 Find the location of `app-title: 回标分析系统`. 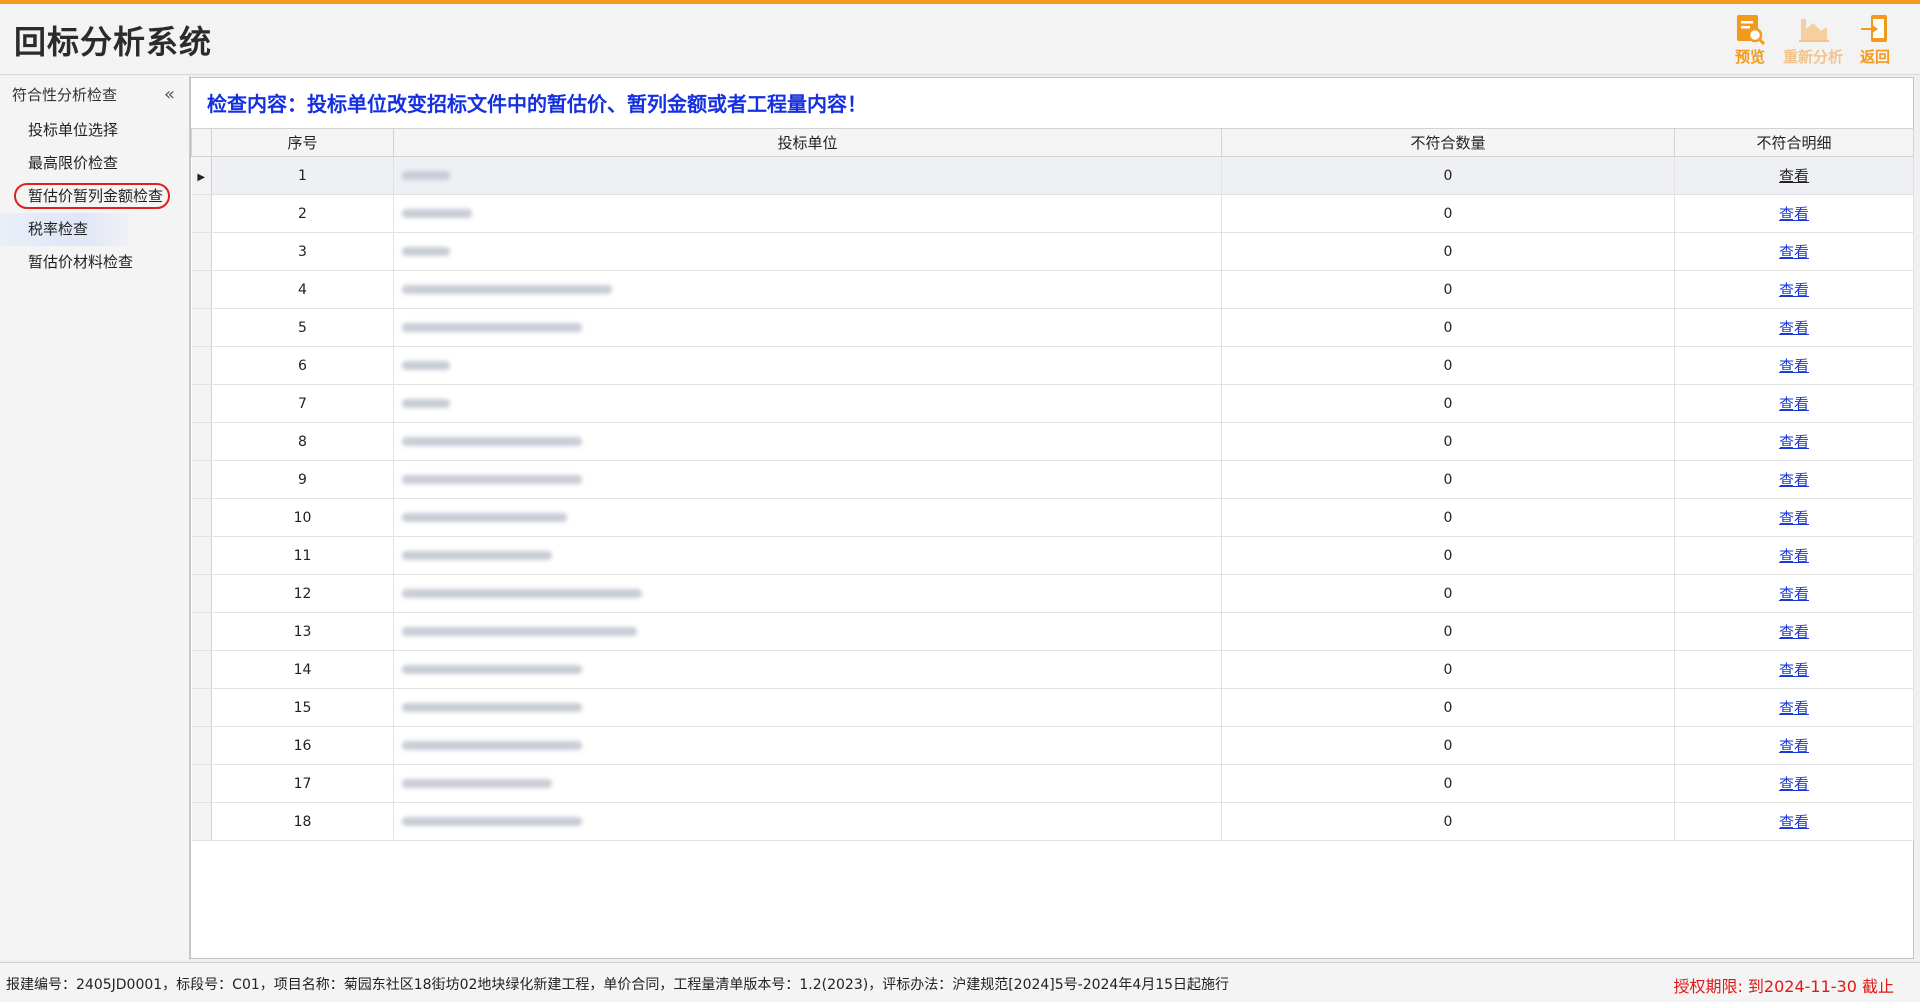

app-title: 回标分析系统 is located at coordinates (113, 42).